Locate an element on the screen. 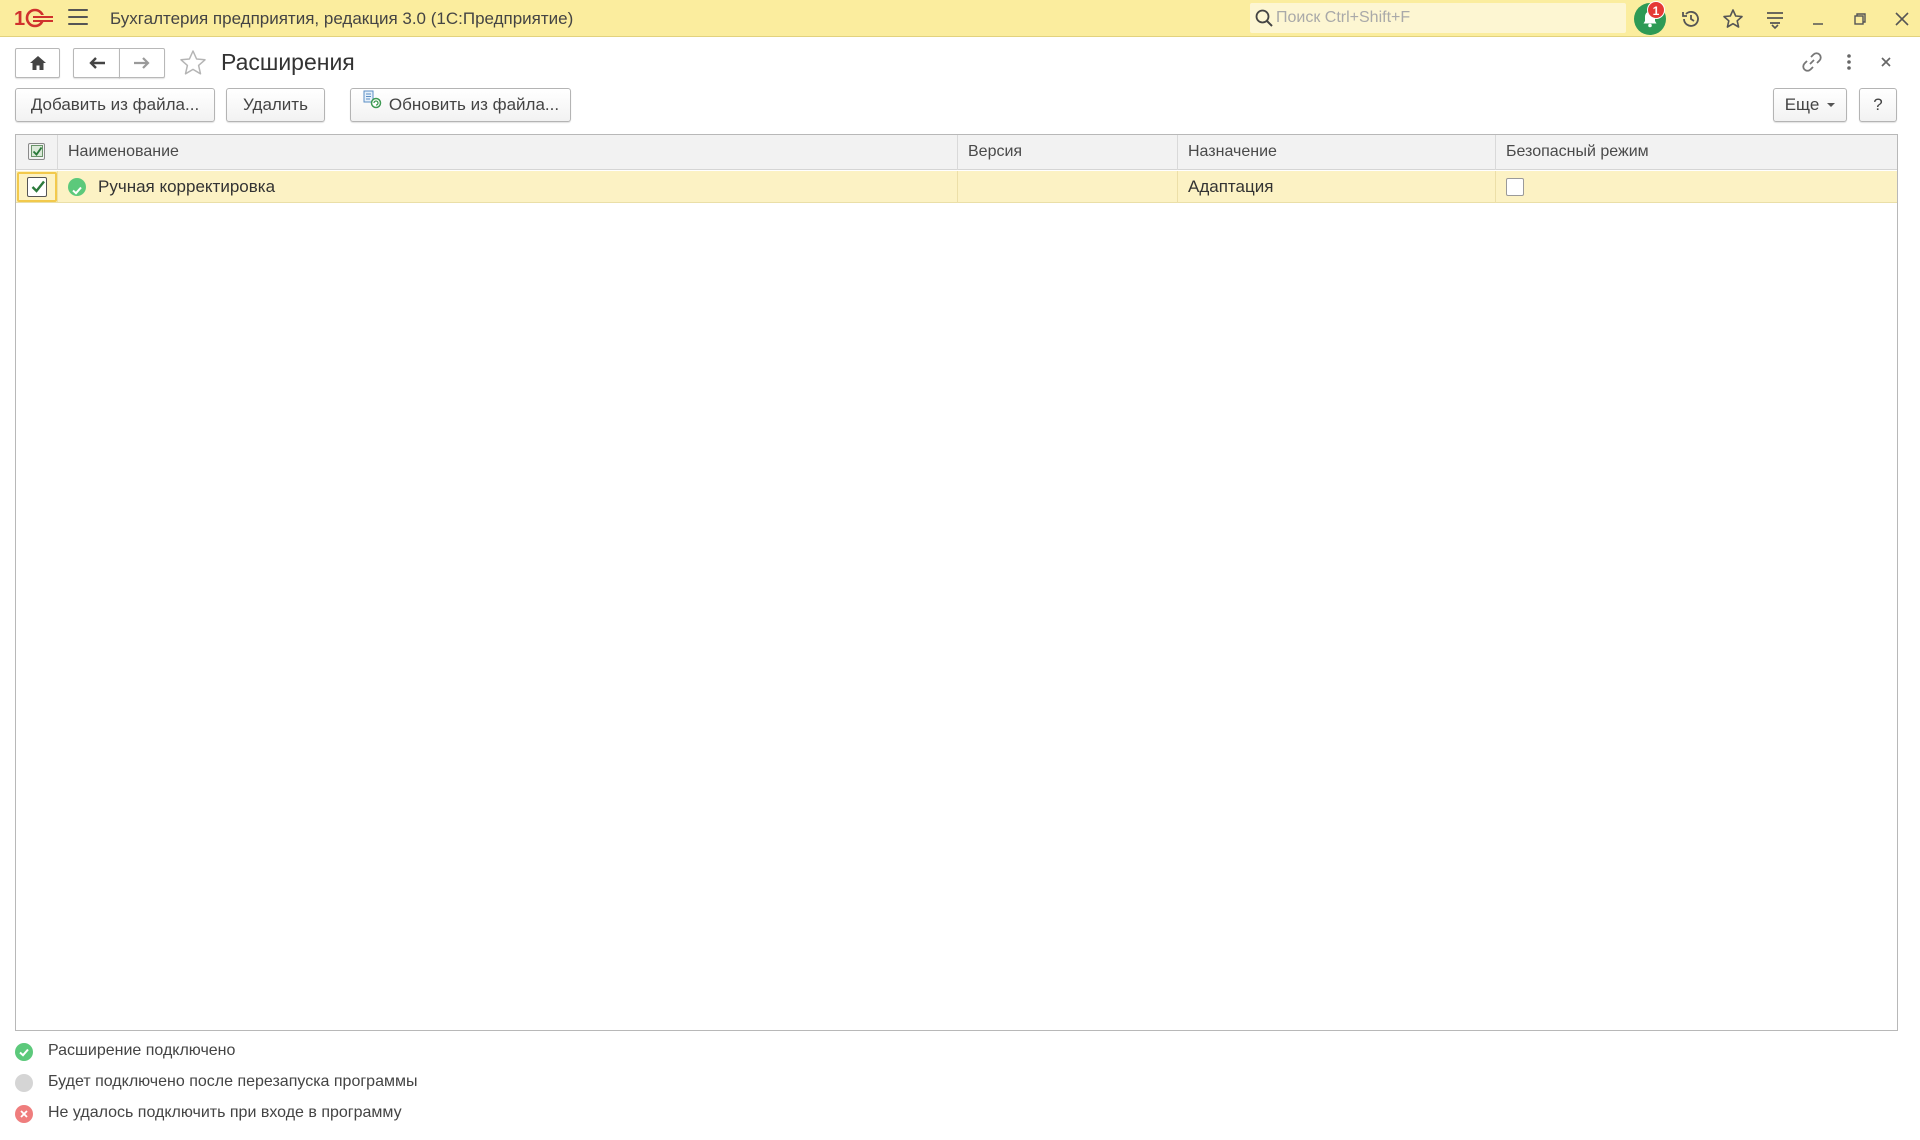 This screenshot has height=1140, width=1920. history-icon is located at coordinates (1691, 19).